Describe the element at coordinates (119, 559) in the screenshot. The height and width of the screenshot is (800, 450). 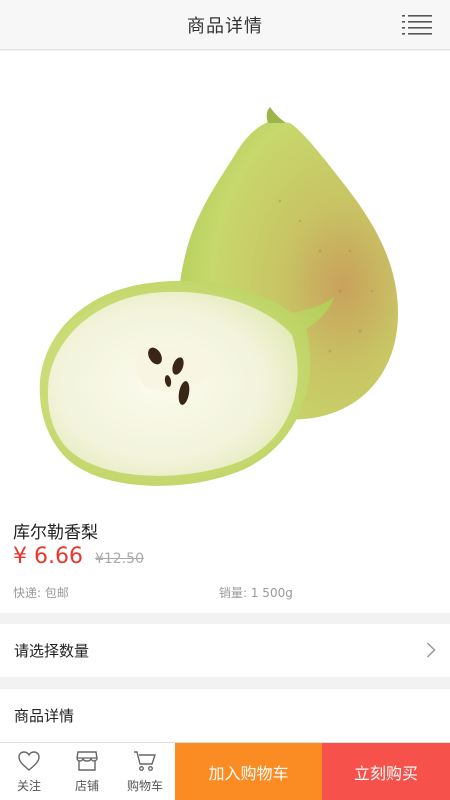
I see `original-price: ¥12.50` at that location.